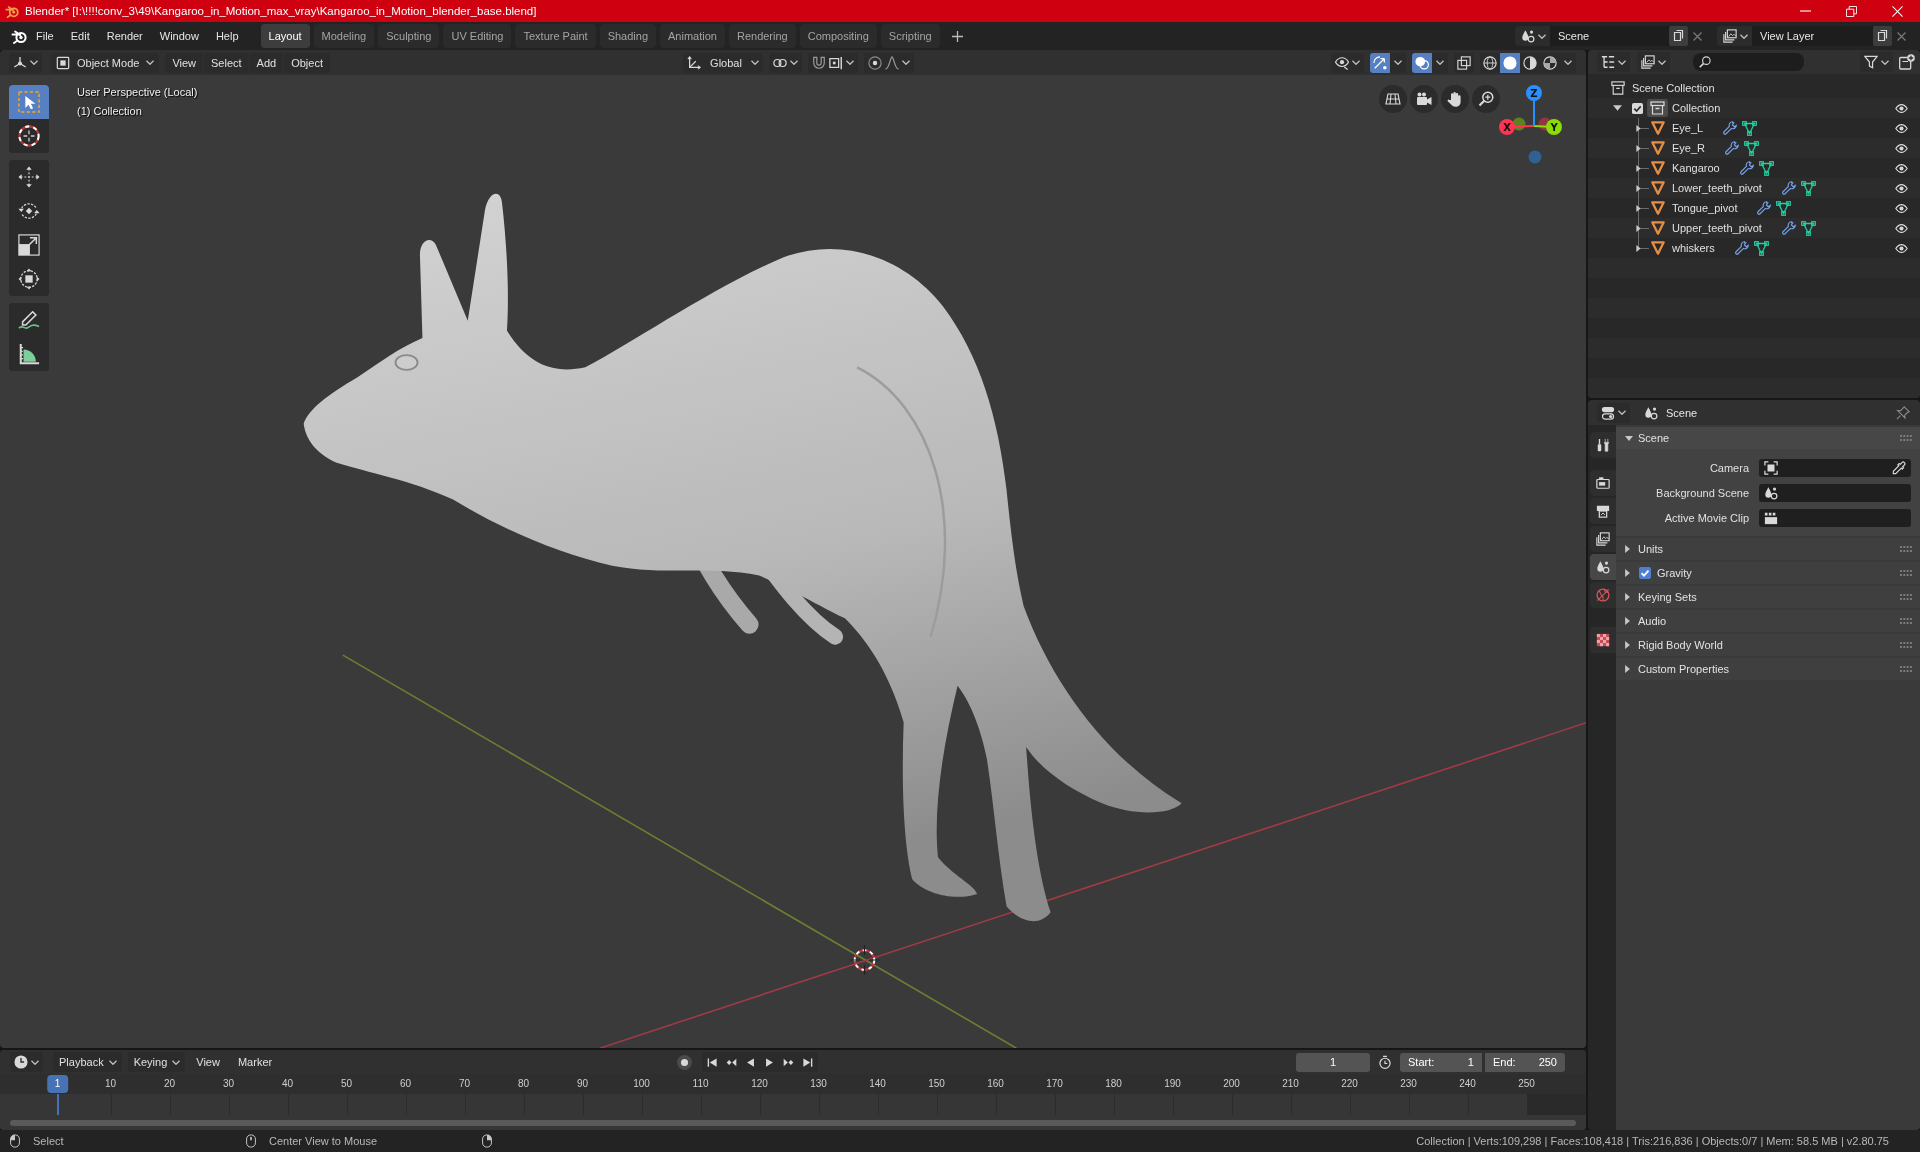  What do you see at coordinates (1812, 36) in the screenshot?
I see `view-layer-name-field: View Layer` at bounding box center [1812, 36].